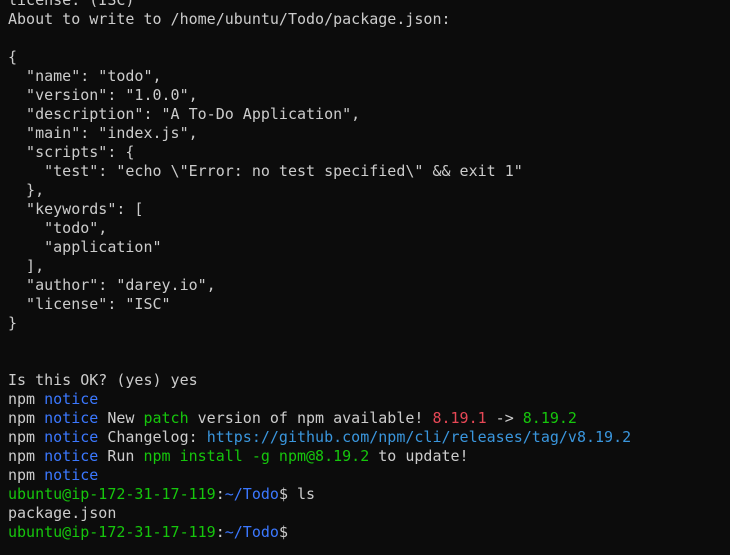  I want to click on terminal-text-segment: "name": "todo",, so click(85, 76).